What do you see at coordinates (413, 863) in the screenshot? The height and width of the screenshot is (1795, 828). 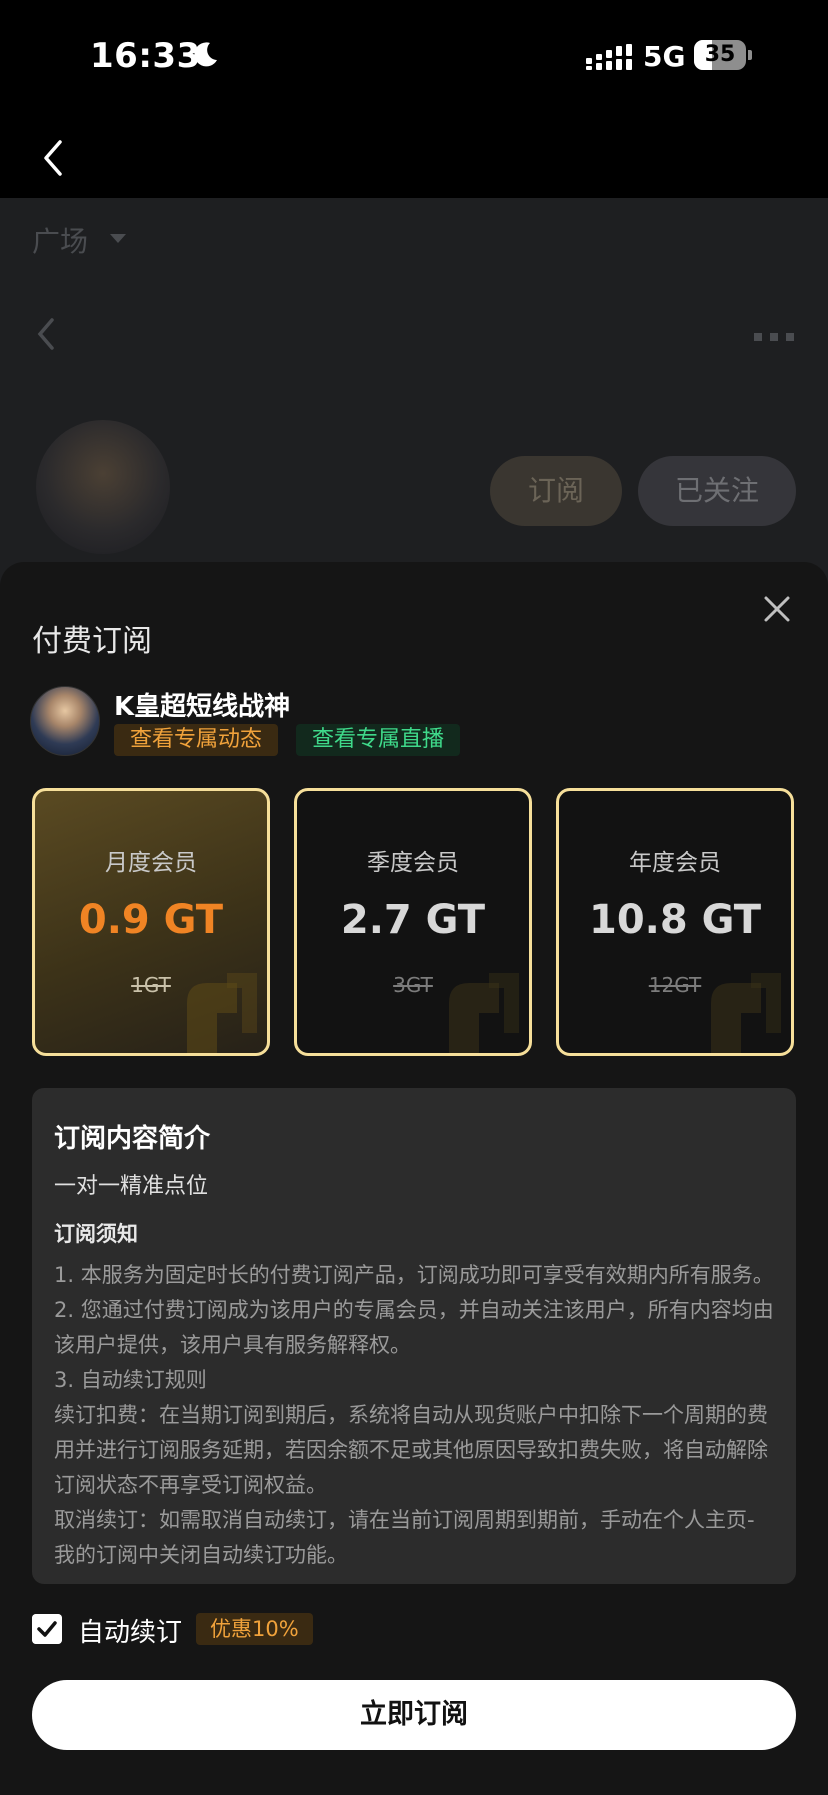 I see `plan-name: 季度会员` at bounding box center [413, 863].